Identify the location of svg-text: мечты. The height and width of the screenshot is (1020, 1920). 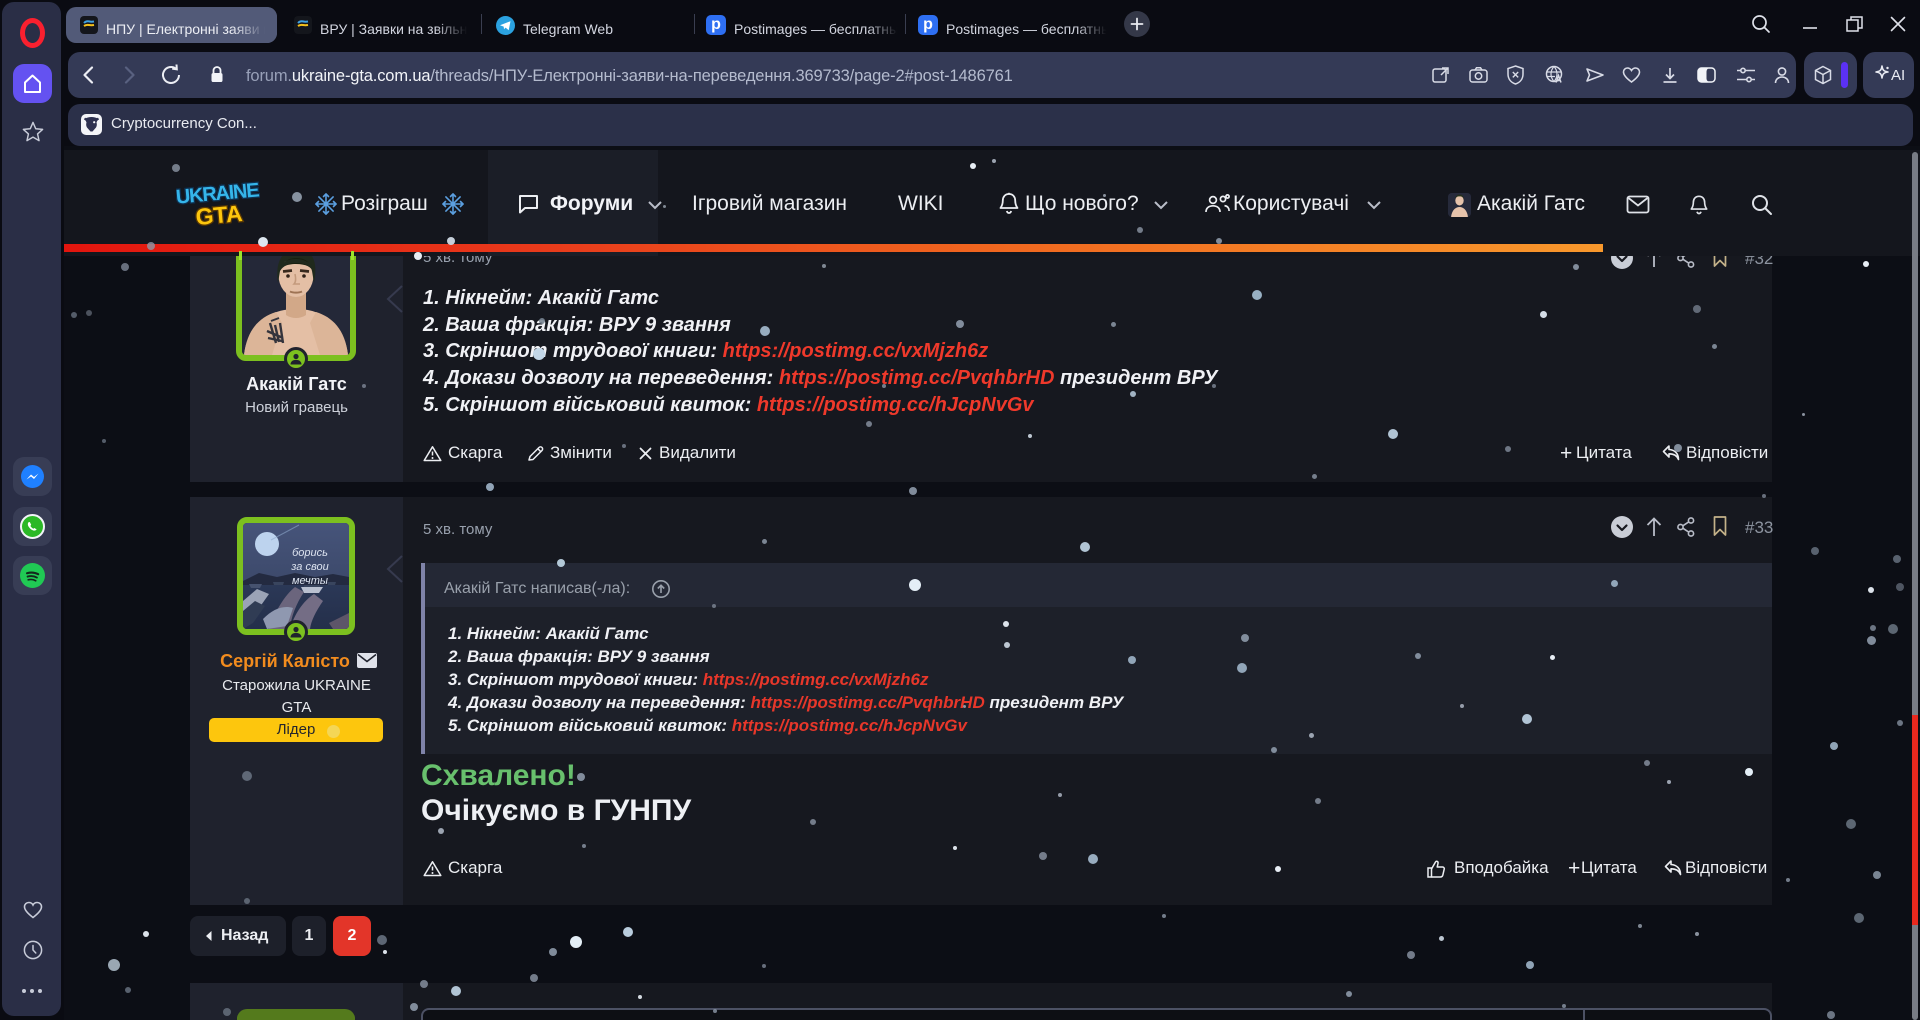
(310, 581).